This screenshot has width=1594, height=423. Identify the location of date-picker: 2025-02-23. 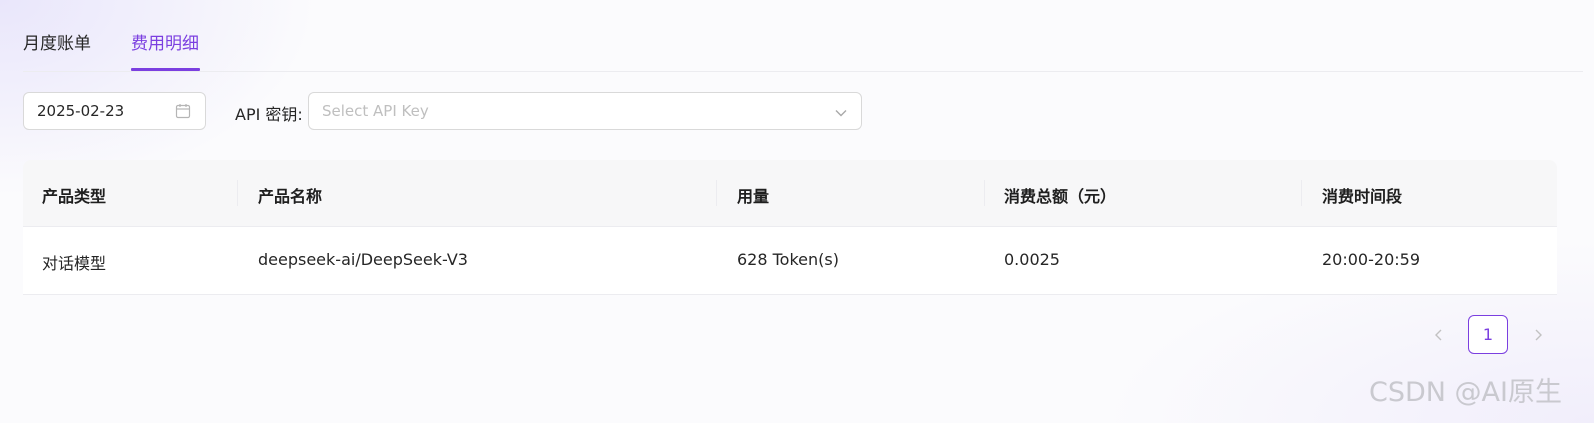
(114, 111).